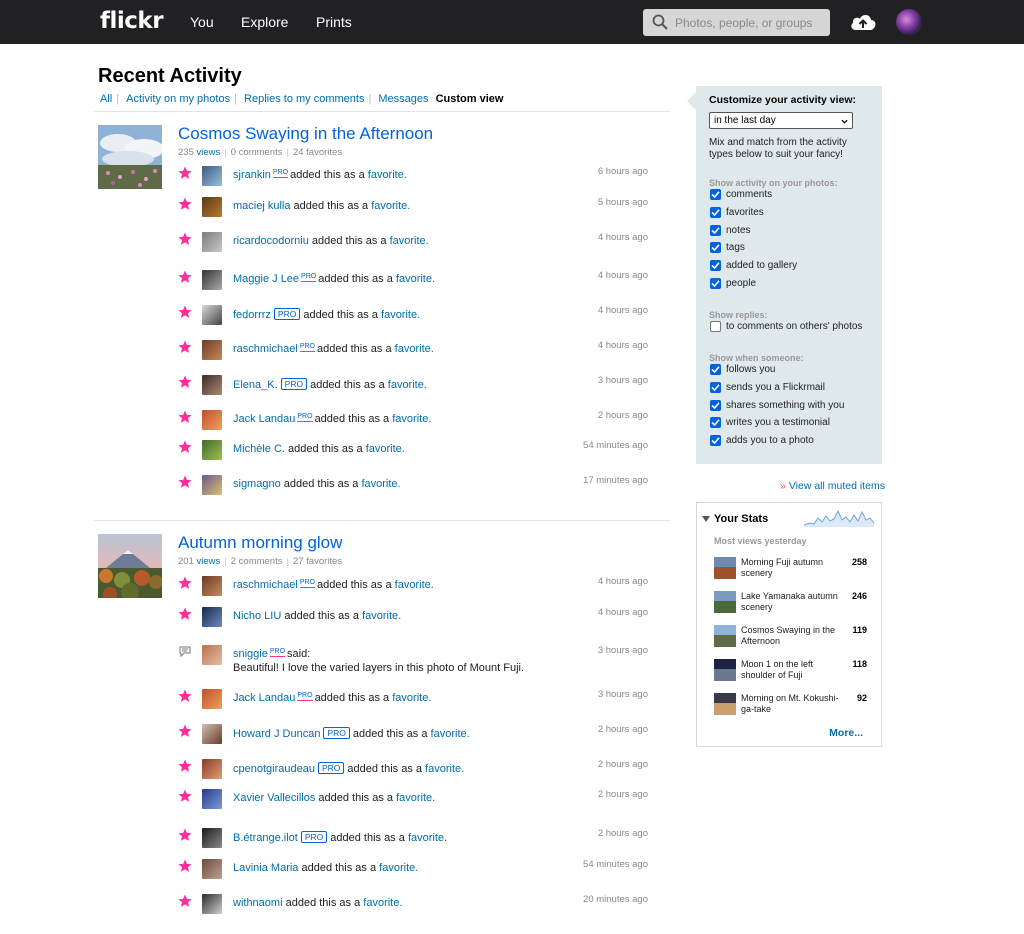  Describe the element at coordinates (750, 369) in the screenshot. I see `filter-option-label: follows you` at that location.